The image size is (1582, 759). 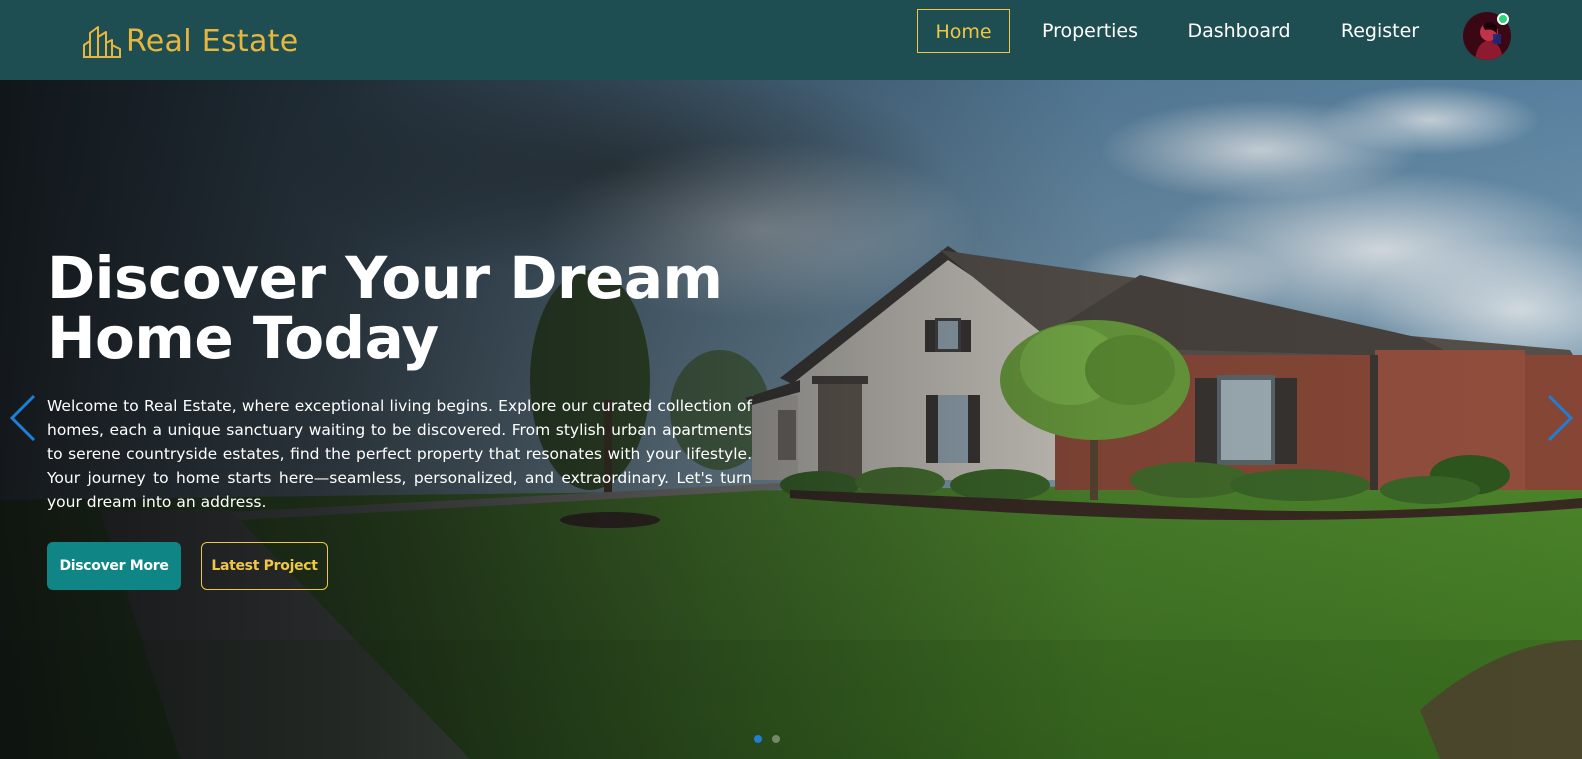 I want to click on buildings-icon, so click(x=102, y=42).